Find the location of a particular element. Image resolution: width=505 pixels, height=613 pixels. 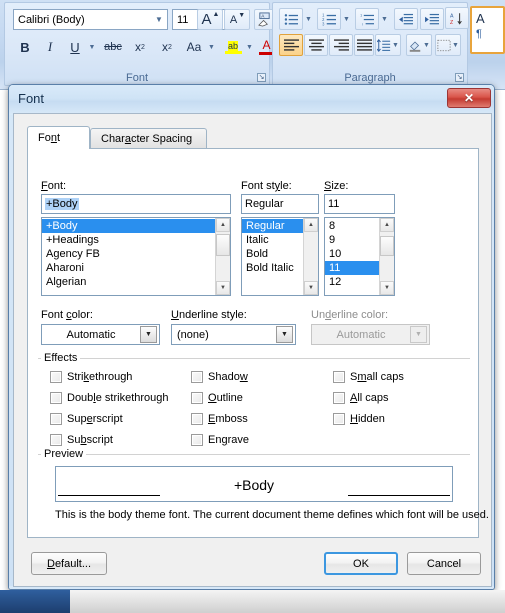

italic-button: I is located at coordinates (50, 47).